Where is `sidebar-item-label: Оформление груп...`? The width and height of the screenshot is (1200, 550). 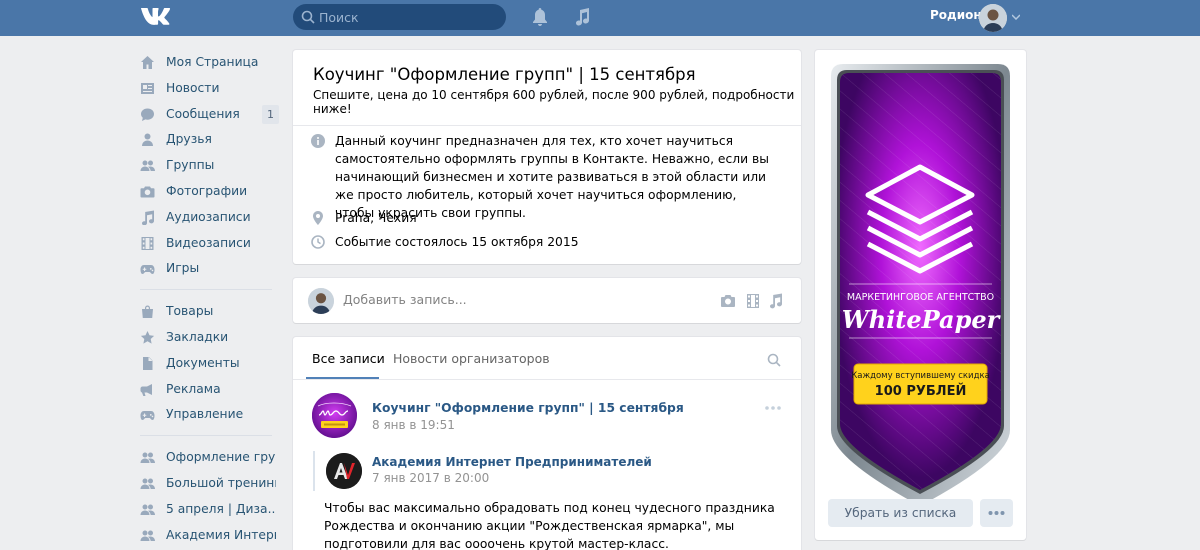
sidebar-item-label: Оформление груп... is located at coordinates (221, 457).